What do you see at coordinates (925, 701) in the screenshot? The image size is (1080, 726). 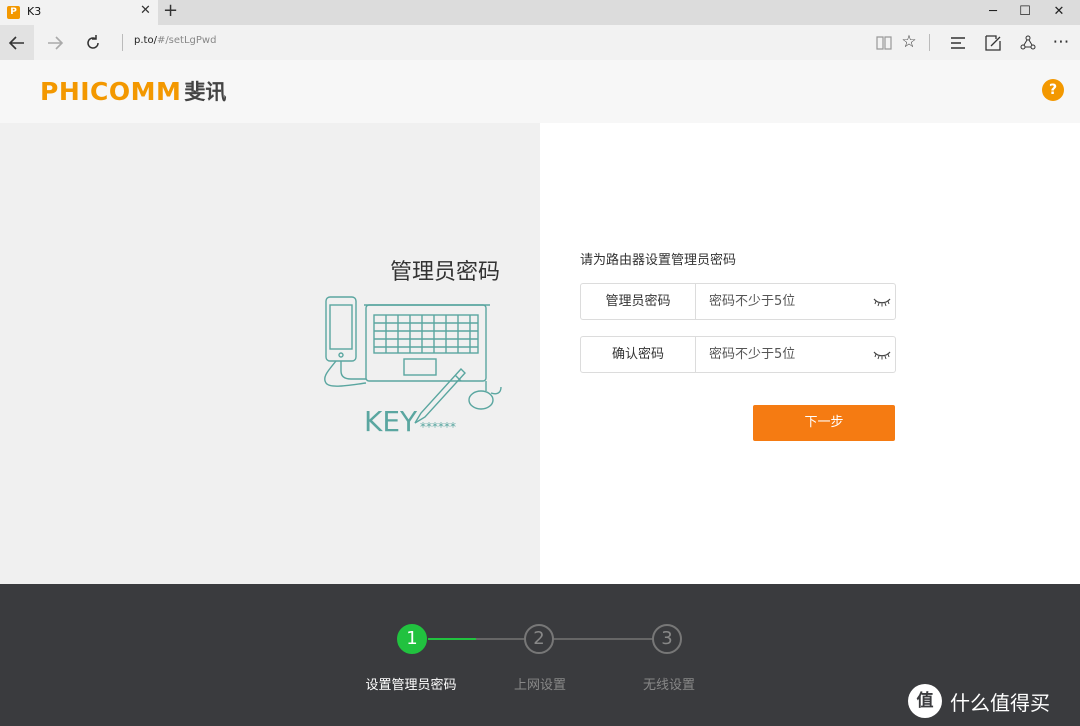 I see `watermark-badge: 值` at bounding box center [925, 701].